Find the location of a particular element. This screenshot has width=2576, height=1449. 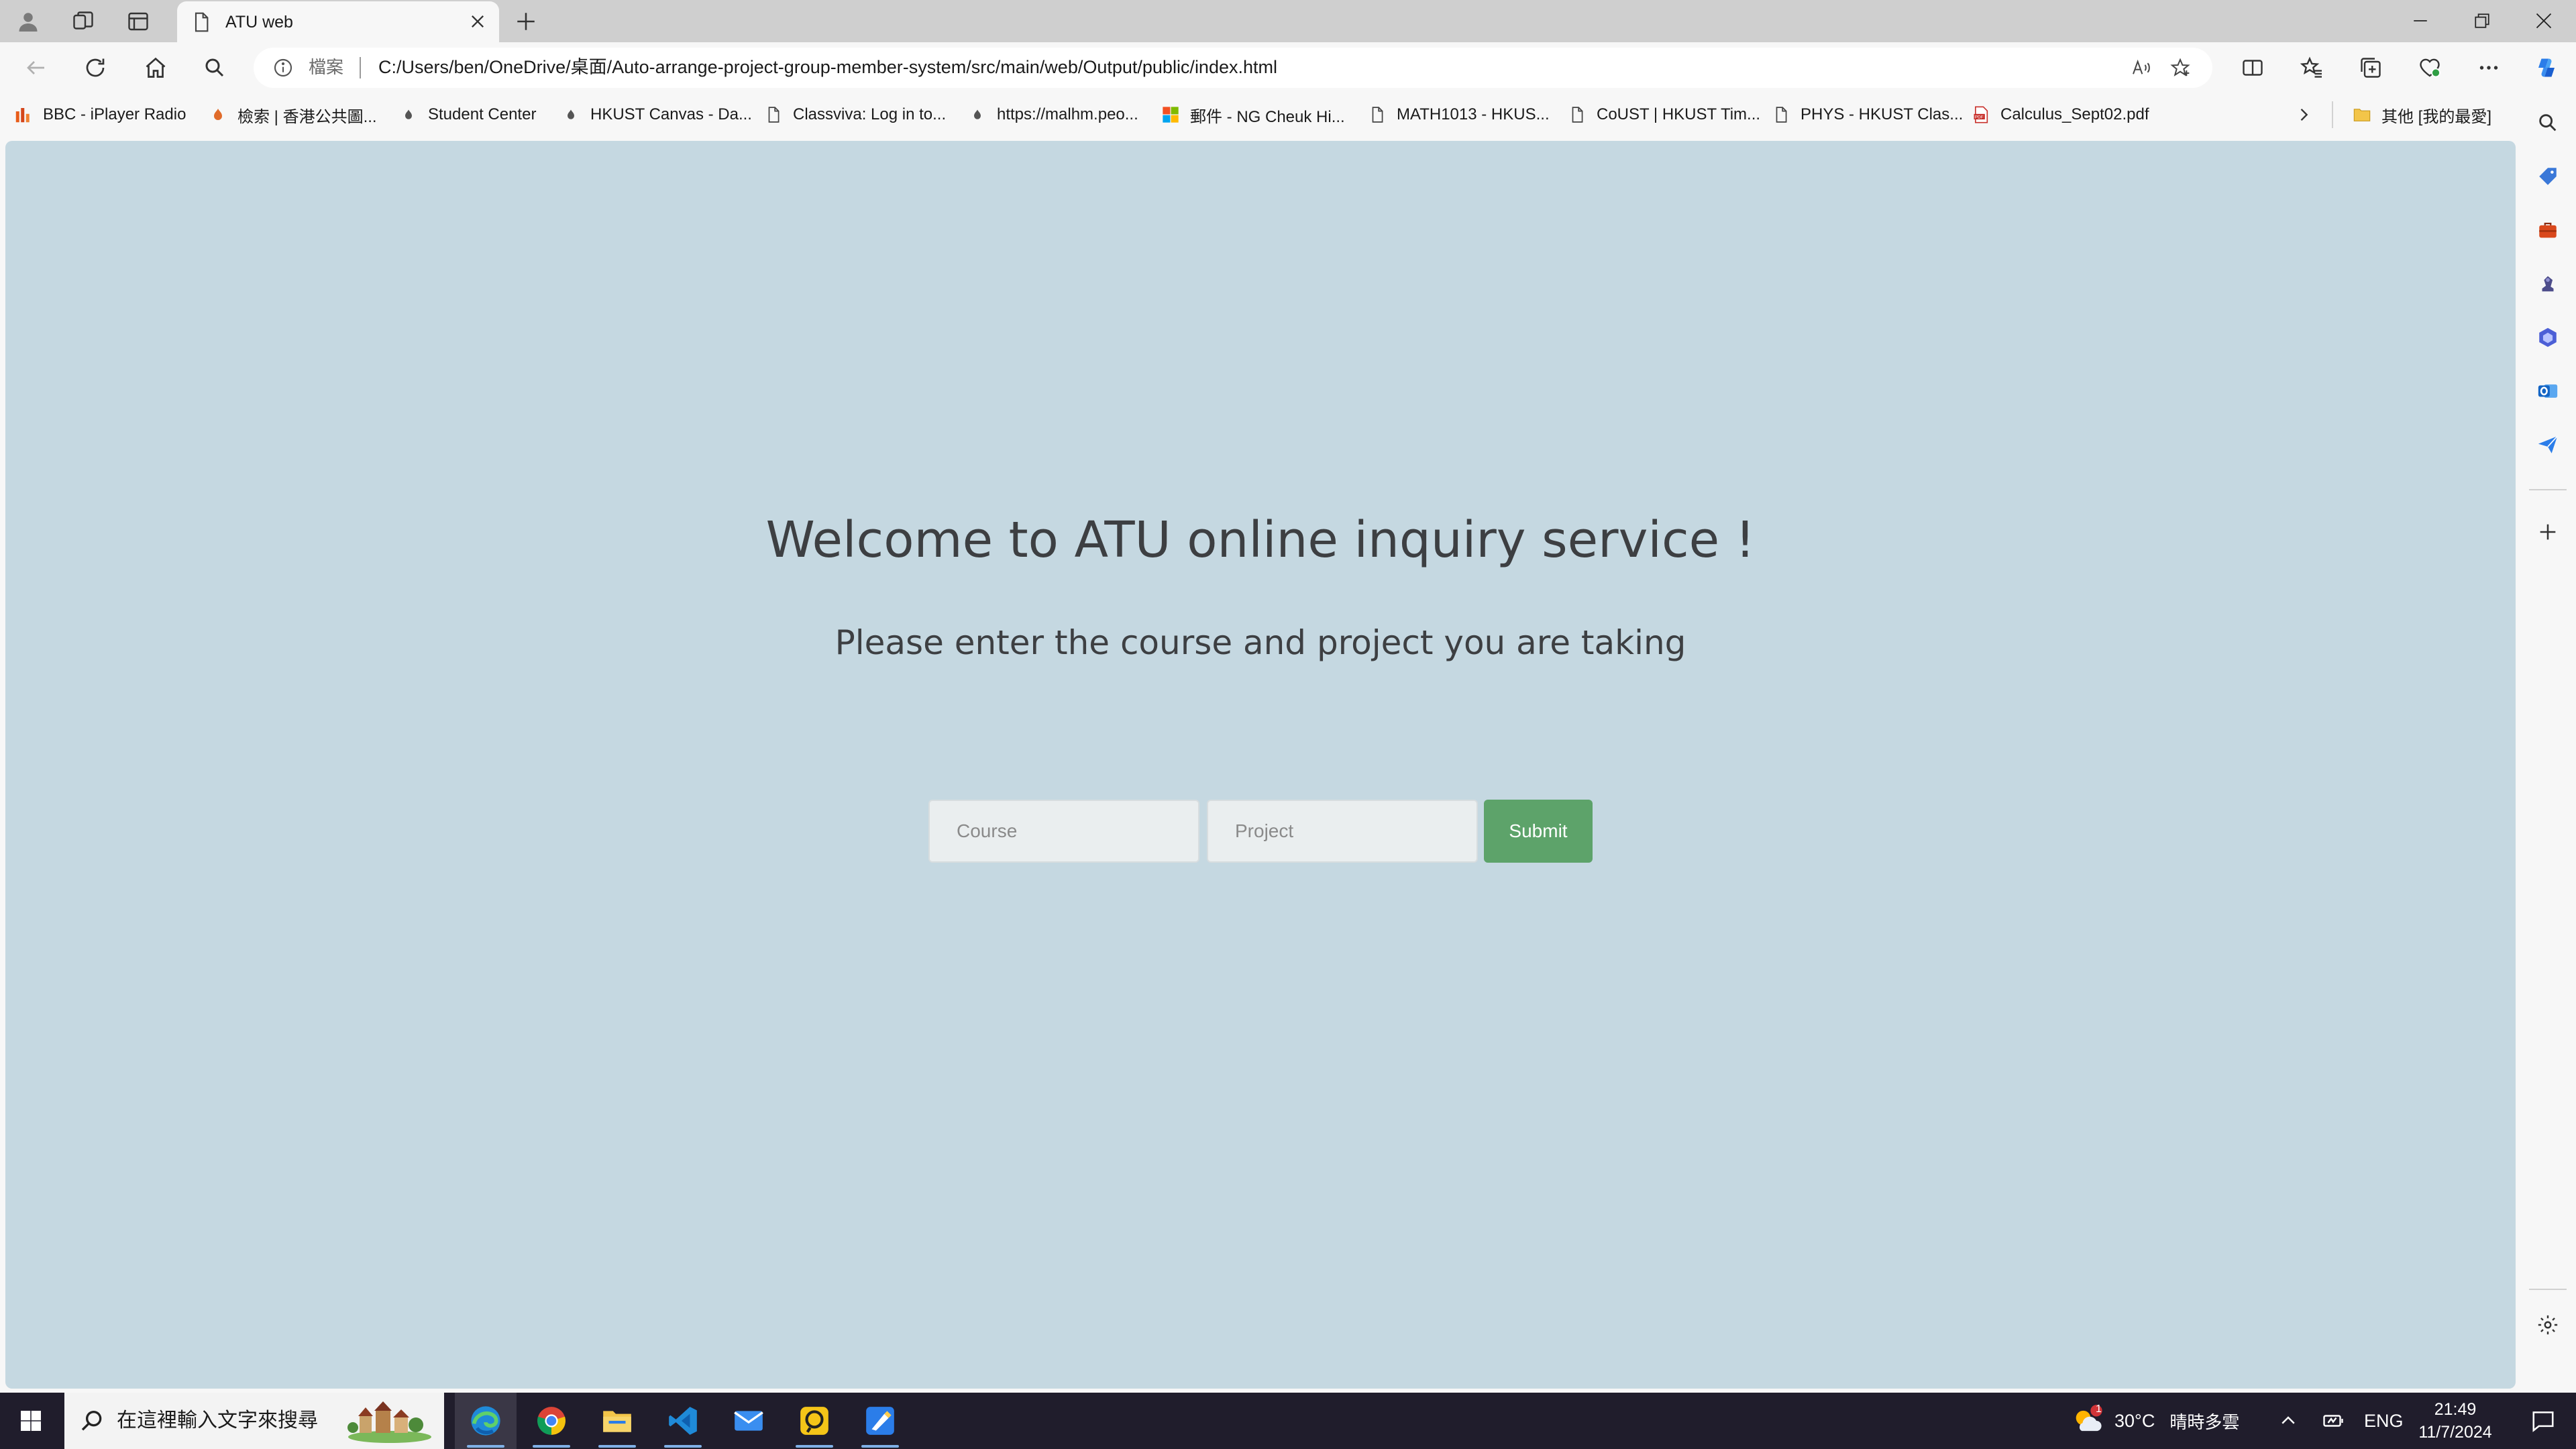

collections-icon is located at coordinates (2371, 68).